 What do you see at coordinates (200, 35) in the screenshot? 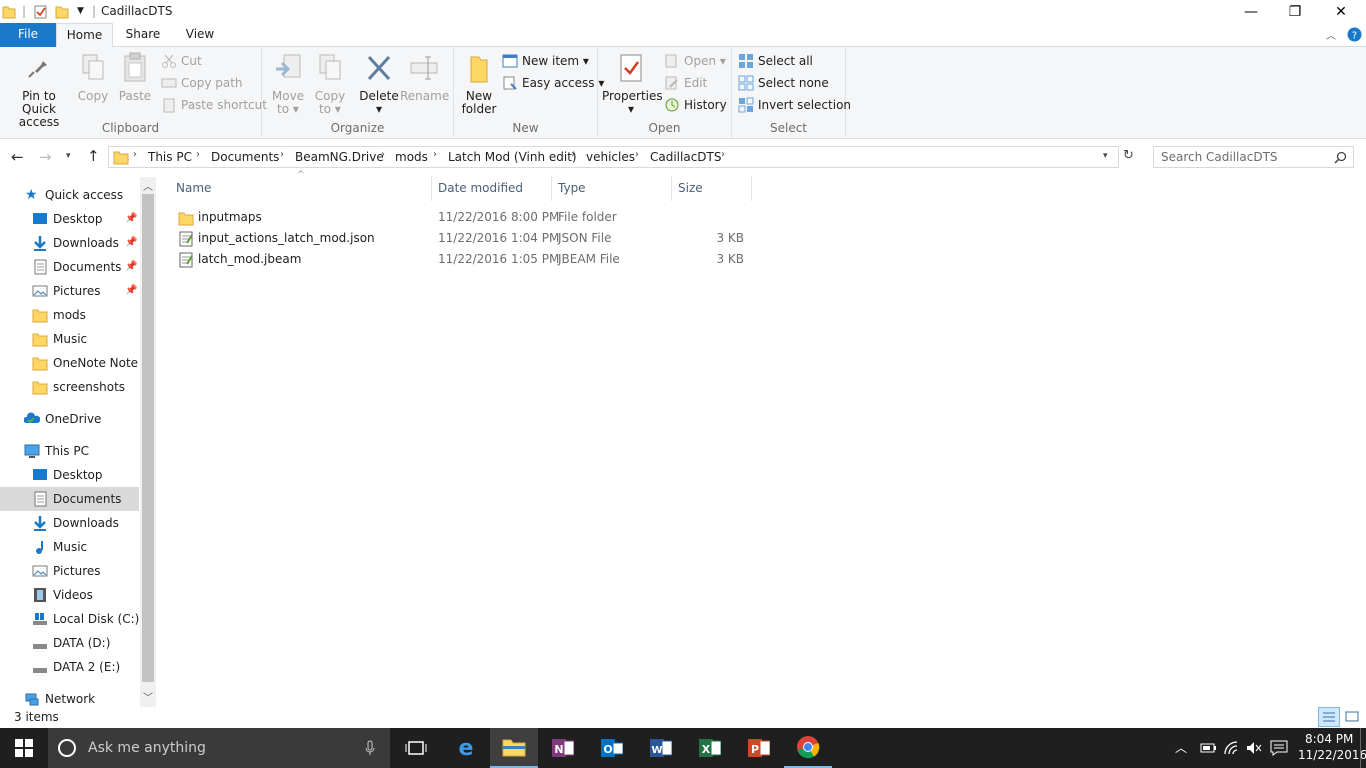
I see `tab-view: View` at bounding box center [200, 35].